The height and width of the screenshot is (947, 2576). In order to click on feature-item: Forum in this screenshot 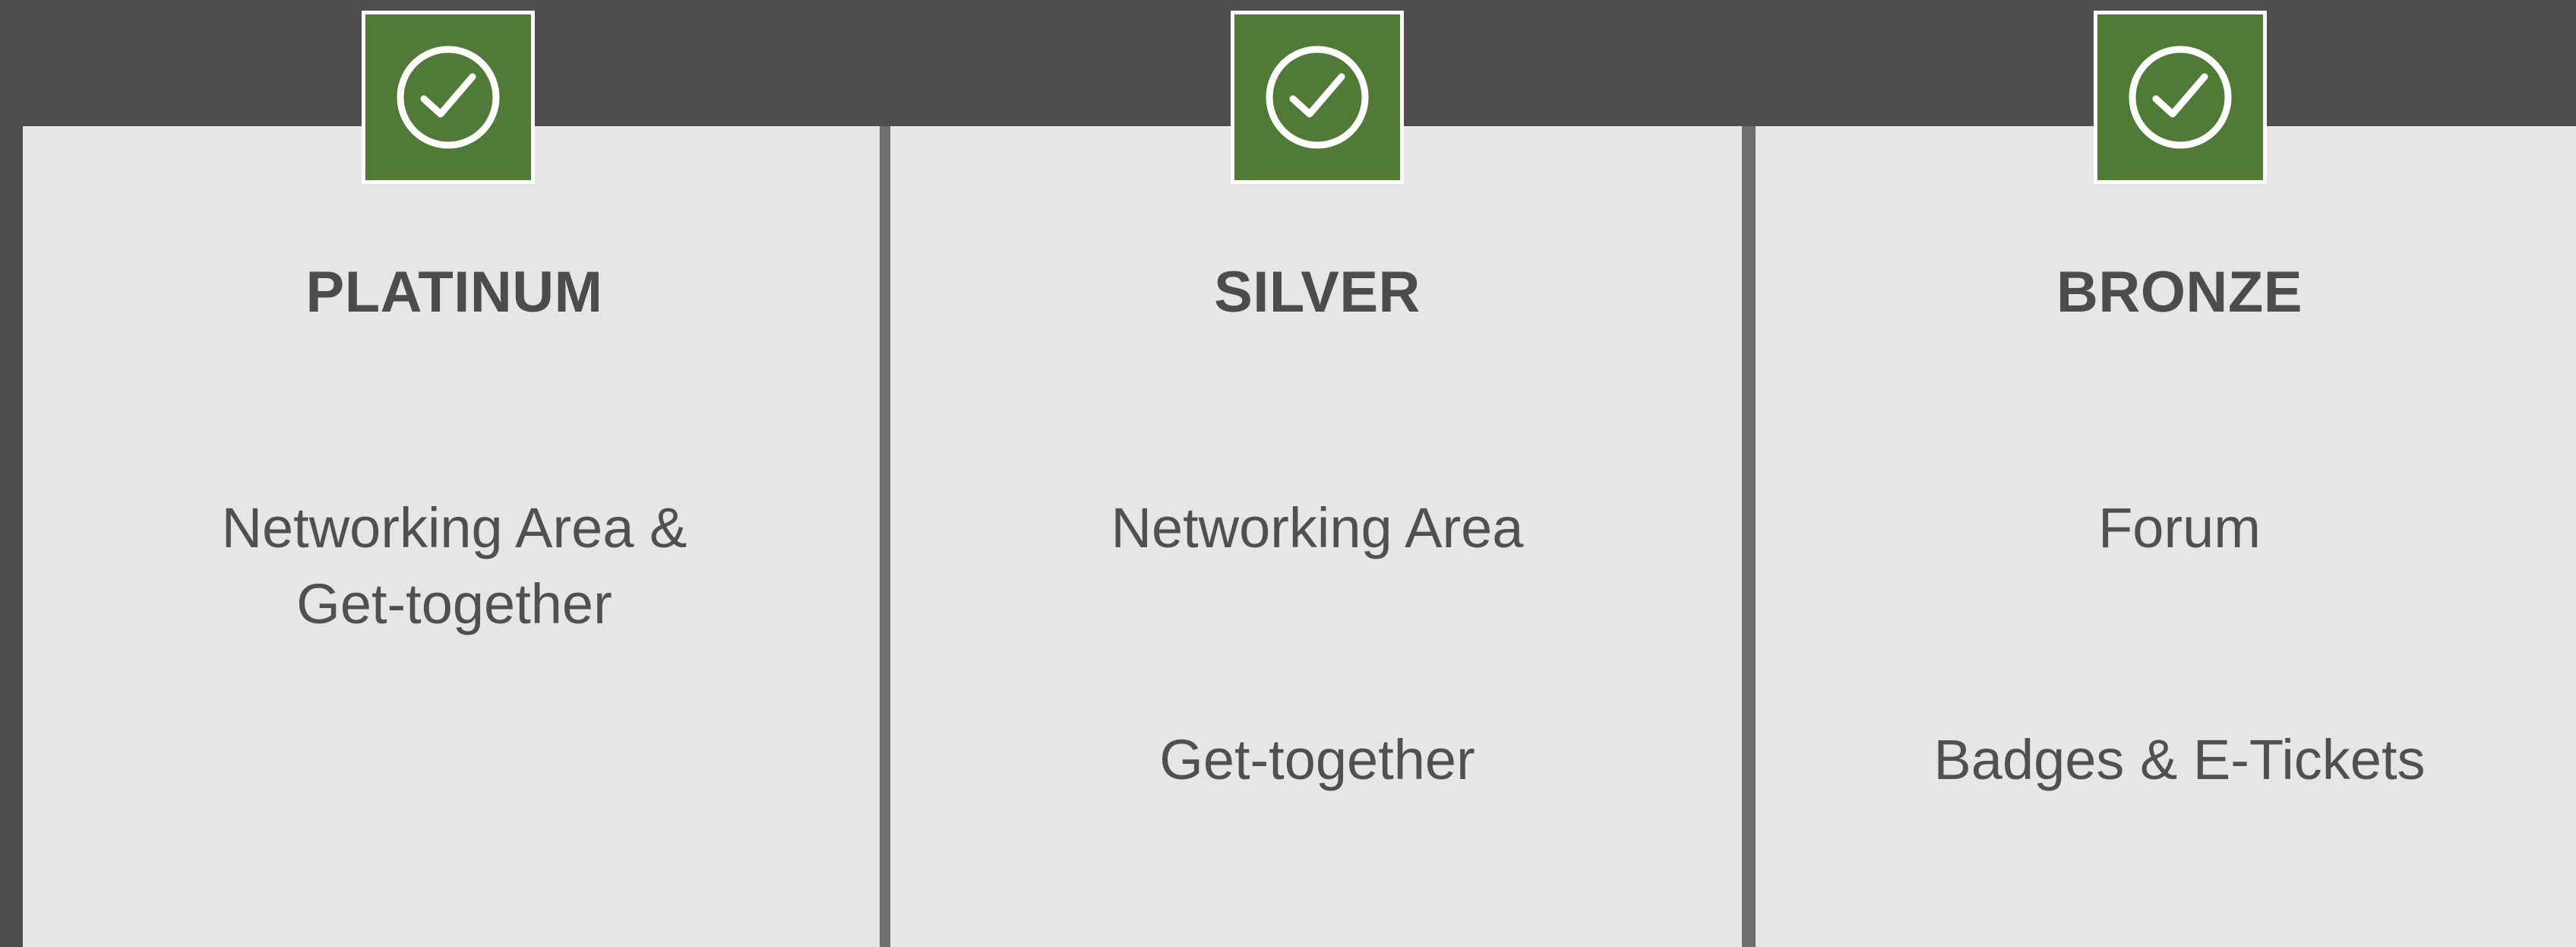, I will do `click(2179, 527)`.